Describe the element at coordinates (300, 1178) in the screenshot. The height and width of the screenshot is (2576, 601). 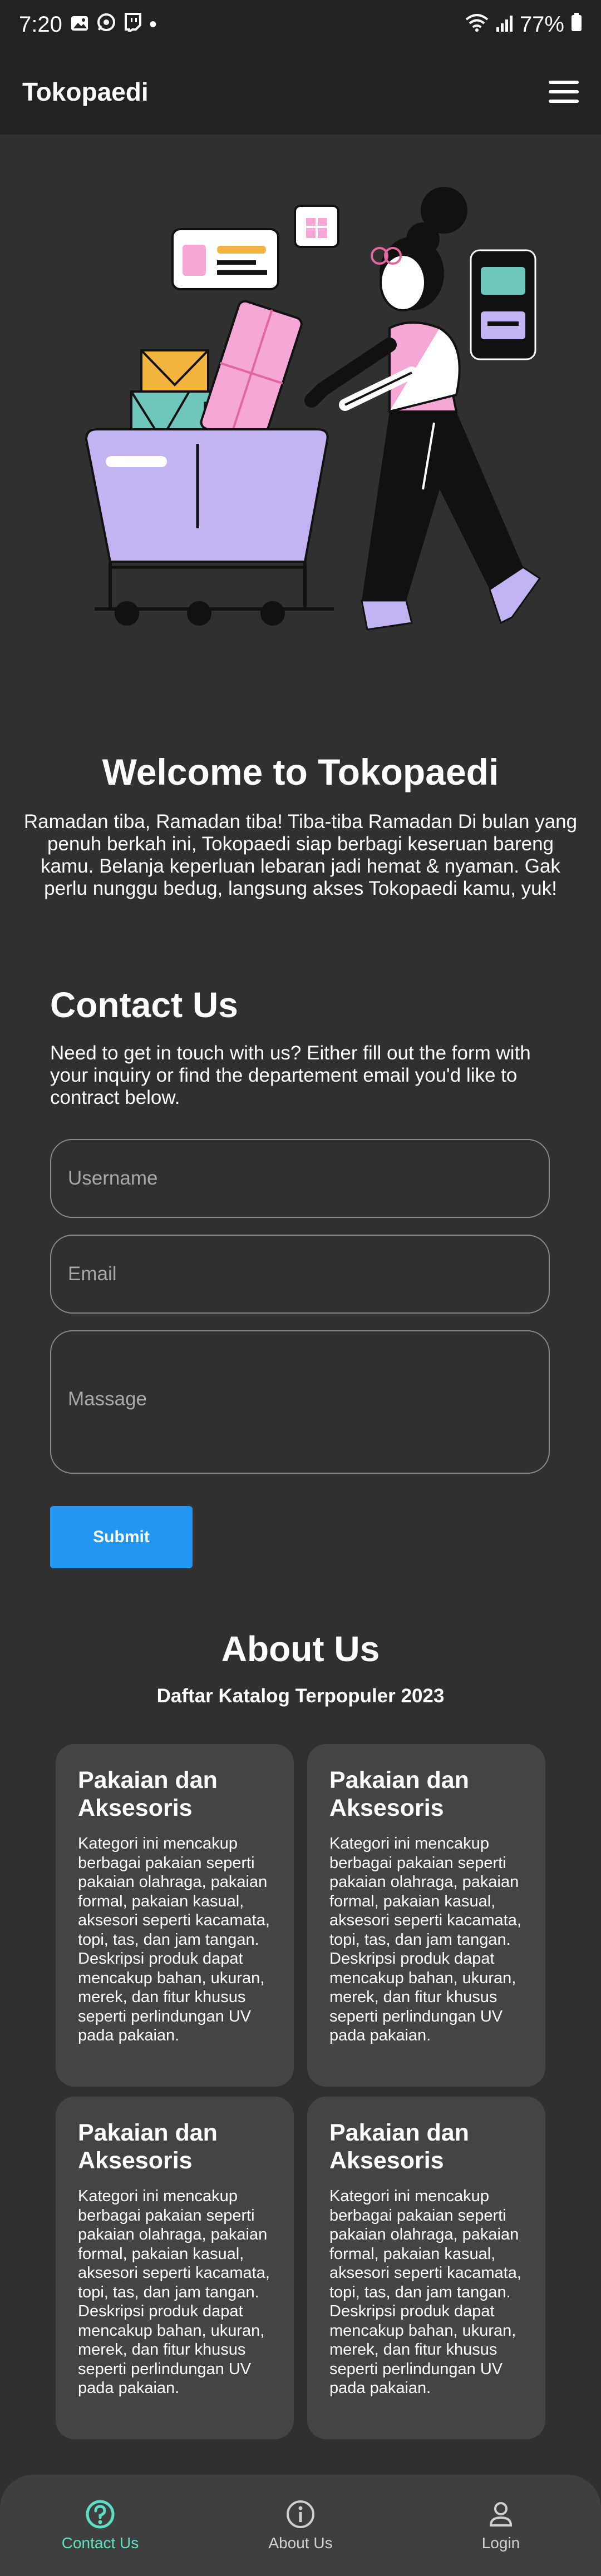
I see `username-input` at that location.